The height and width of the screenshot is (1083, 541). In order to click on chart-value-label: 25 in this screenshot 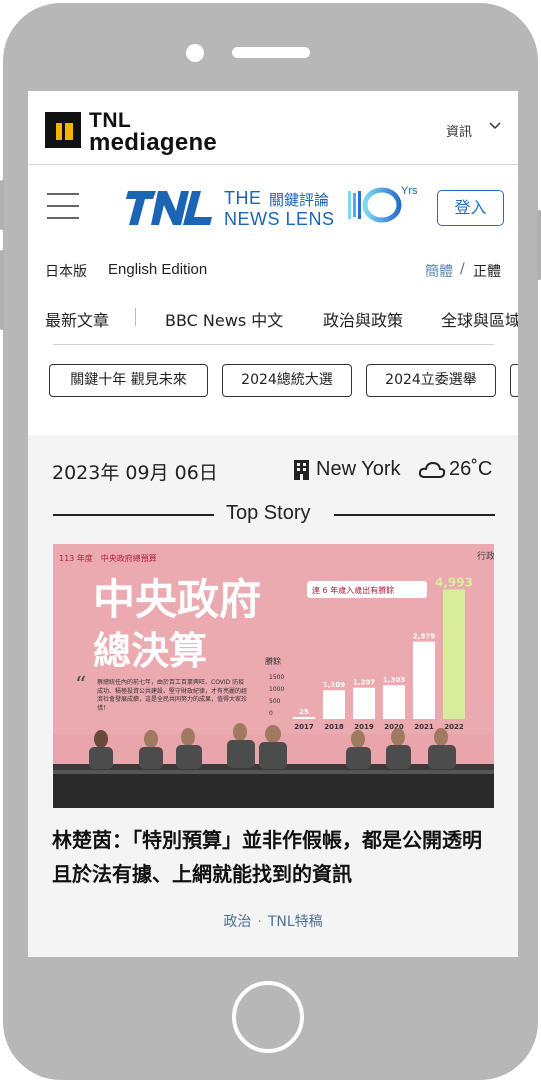, I will do `click(304, 712)`.